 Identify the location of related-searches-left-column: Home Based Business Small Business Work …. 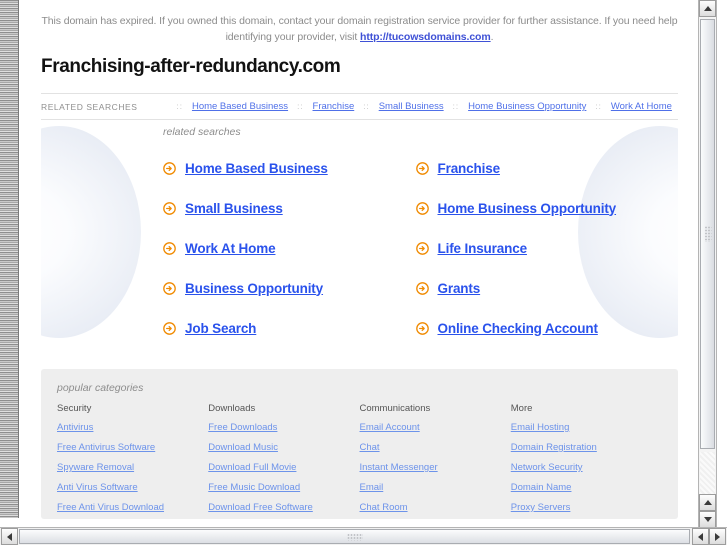
(289, 248).